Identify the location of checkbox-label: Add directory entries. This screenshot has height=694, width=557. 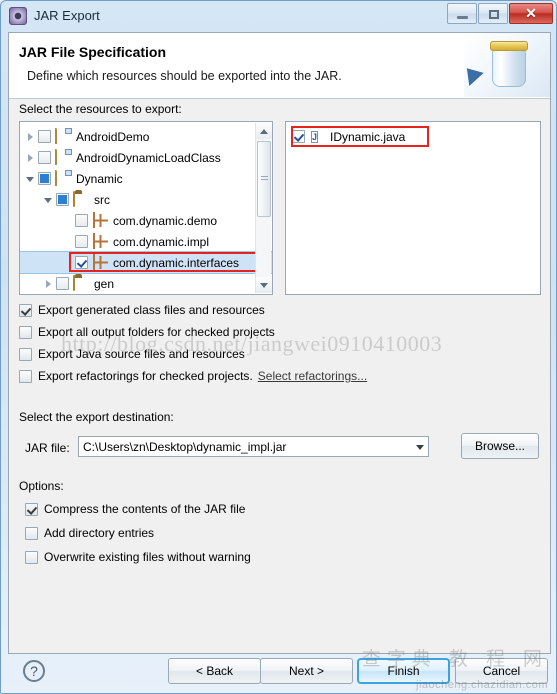
(99, 533).